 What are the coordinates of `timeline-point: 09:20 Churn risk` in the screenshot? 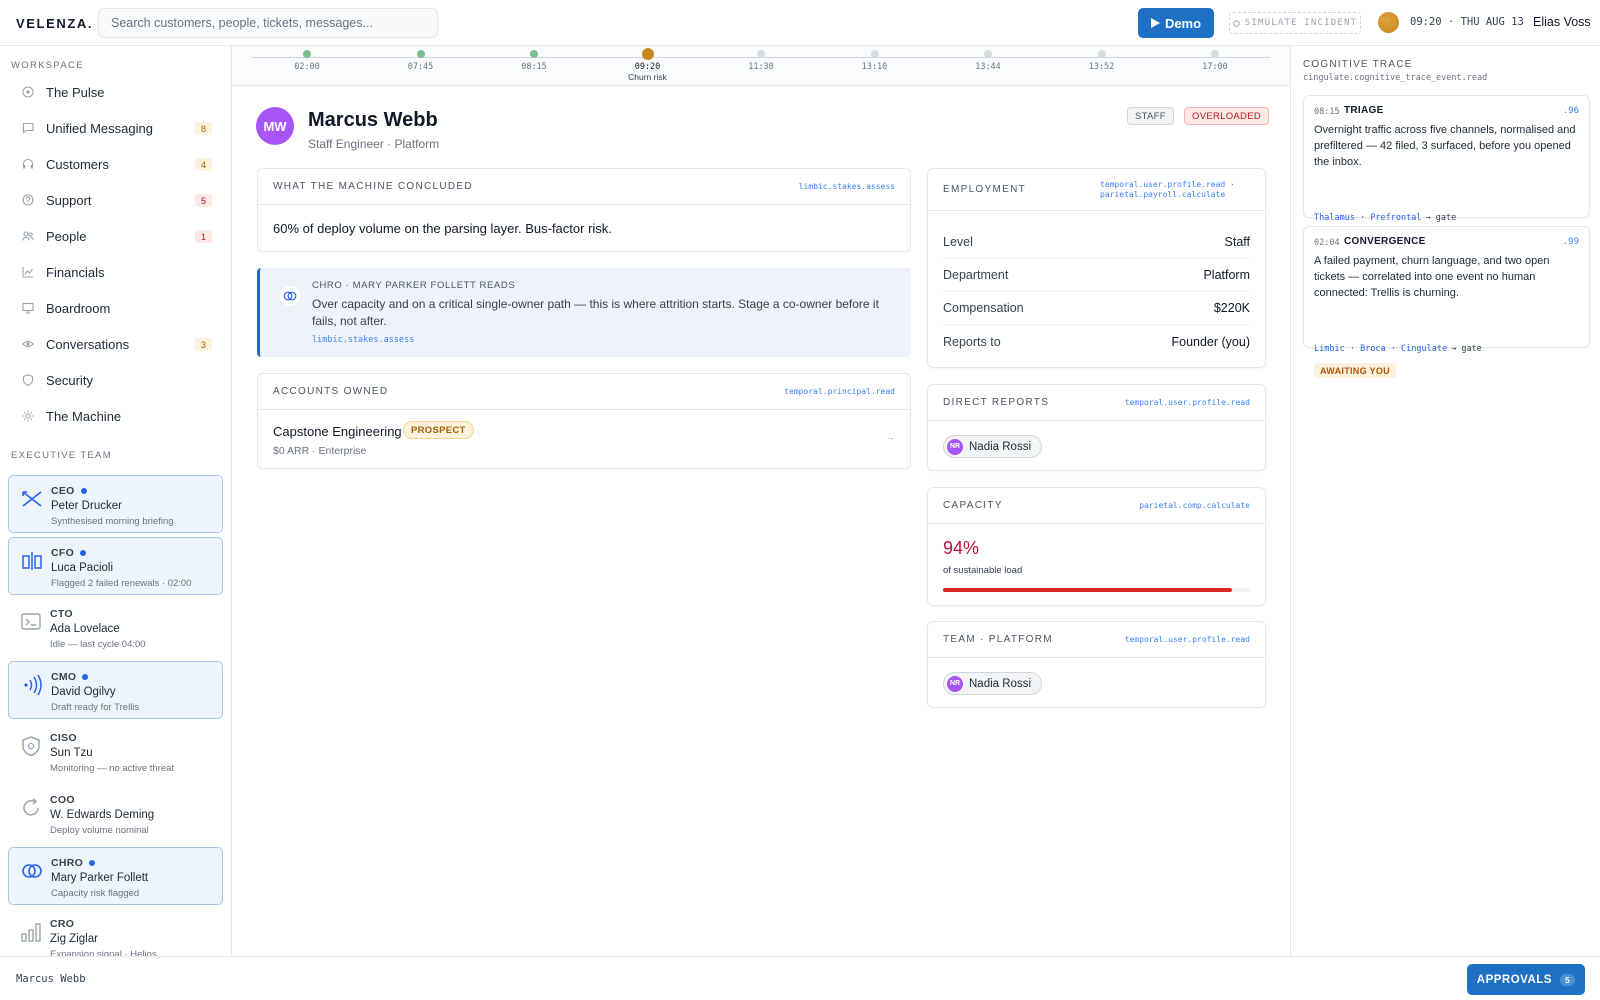 It's located at (648, 65).